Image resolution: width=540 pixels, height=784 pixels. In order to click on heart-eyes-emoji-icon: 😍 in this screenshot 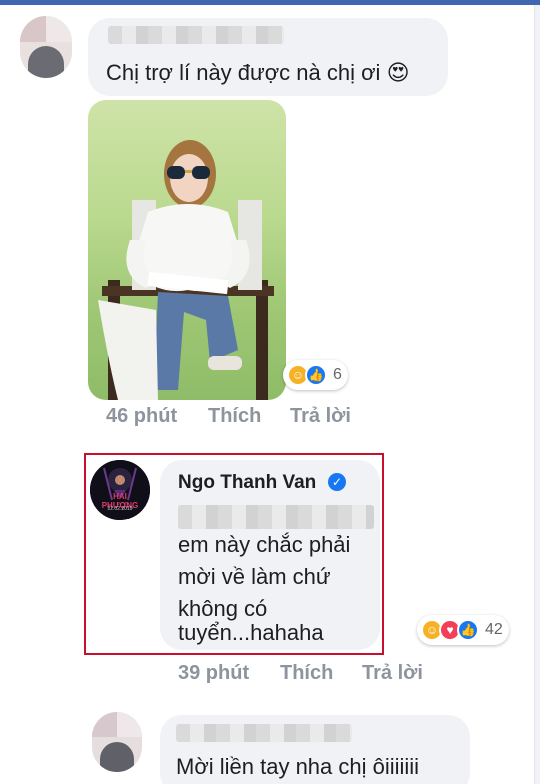, I will do `click(398, 72)`.